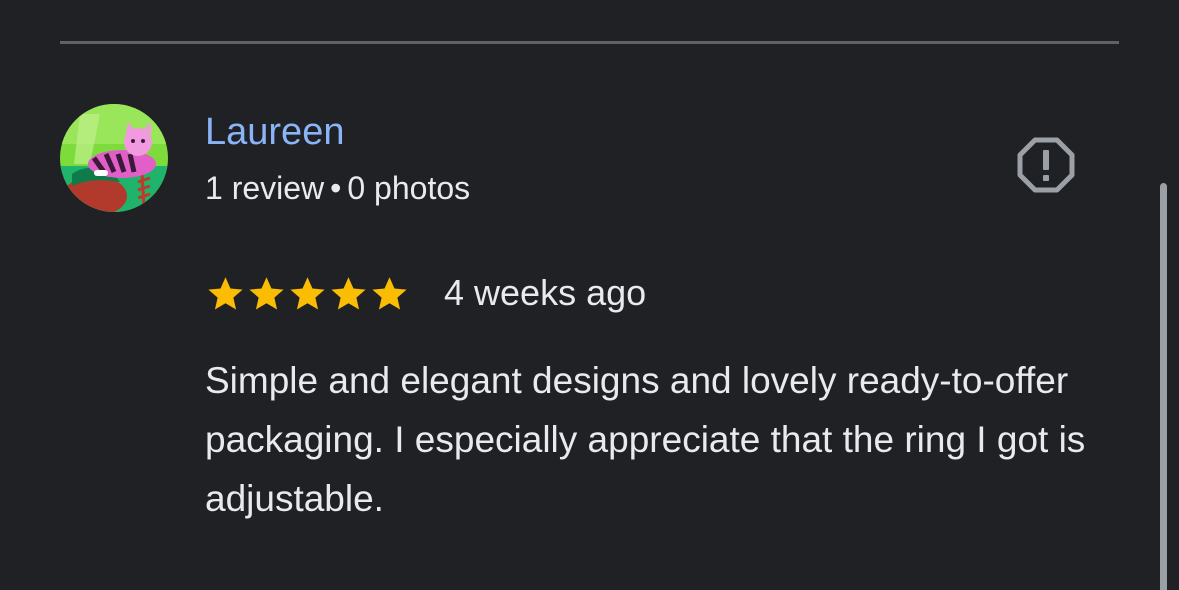 The width and height of the screenshot is (1179, 590). I want to click on report-flag-icon, so click(1046, 165).